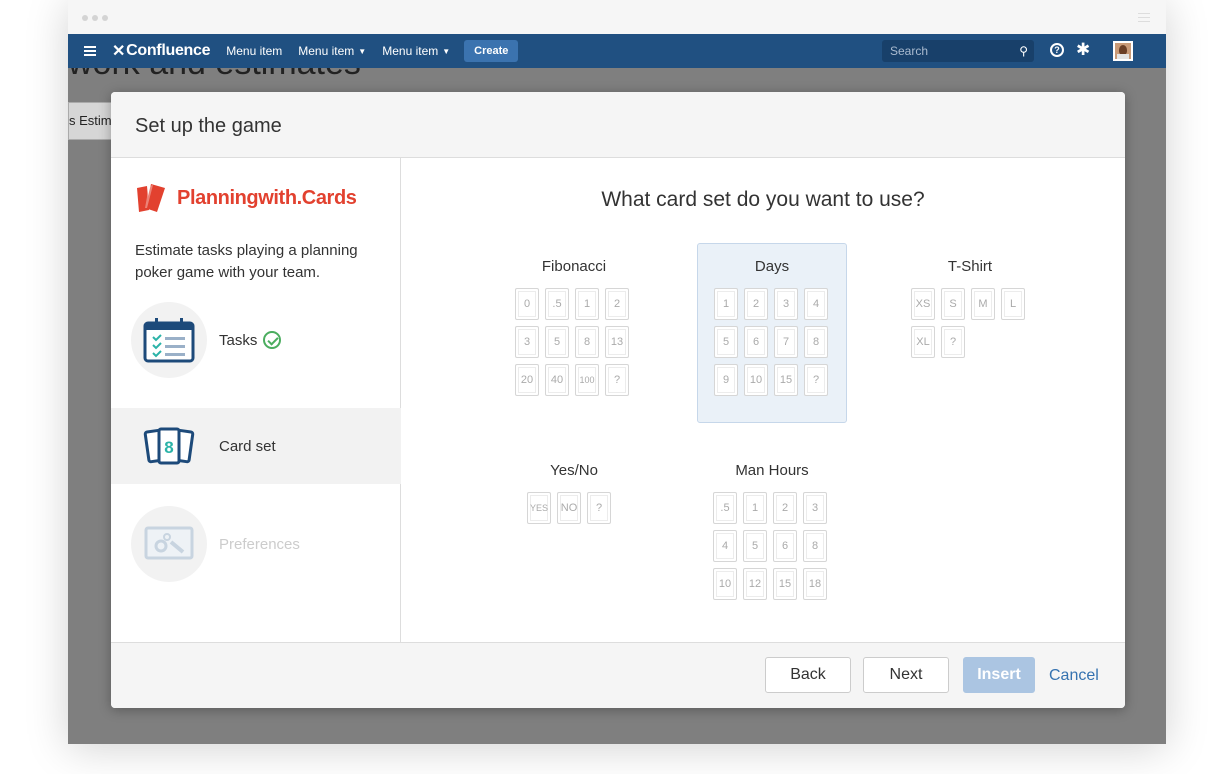 The height and width of the screenshot is (774, 1228). I want to click on cancel-link: Cancel, so click(1074, 676).